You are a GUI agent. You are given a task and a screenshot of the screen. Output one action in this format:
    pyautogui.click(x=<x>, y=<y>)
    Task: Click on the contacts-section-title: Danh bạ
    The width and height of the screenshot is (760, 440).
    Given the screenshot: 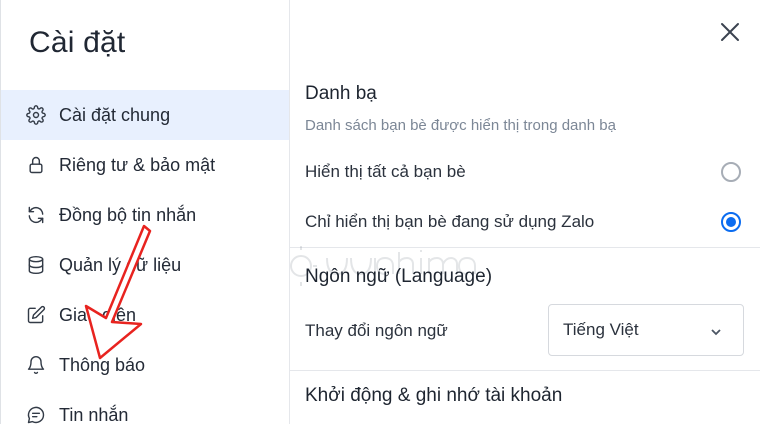 What is the action you would take?
    pyautogui.click(x=341, y=93)
    